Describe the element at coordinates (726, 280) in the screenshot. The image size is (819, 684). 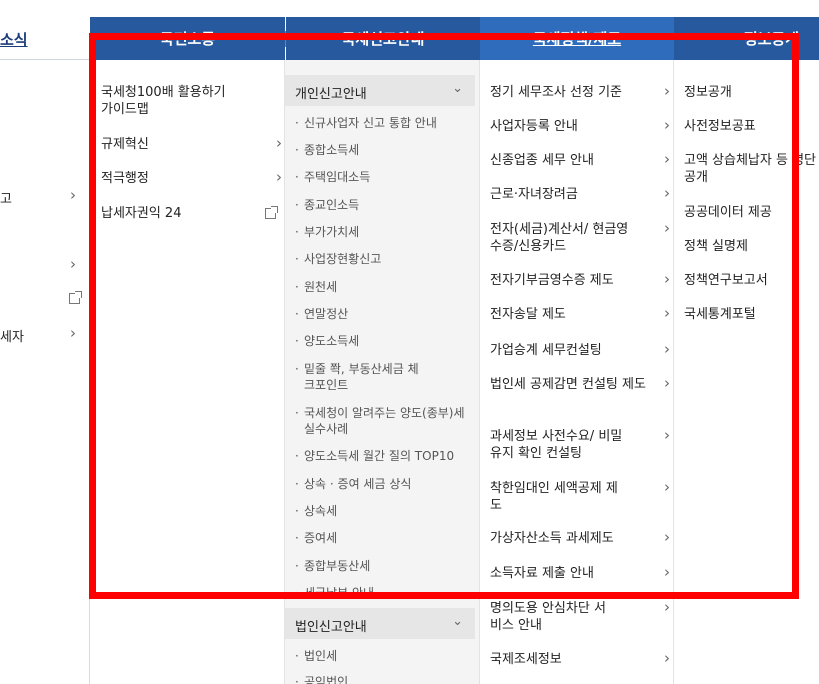
I see `menu-item-label: 정책연구보고서` at that location.